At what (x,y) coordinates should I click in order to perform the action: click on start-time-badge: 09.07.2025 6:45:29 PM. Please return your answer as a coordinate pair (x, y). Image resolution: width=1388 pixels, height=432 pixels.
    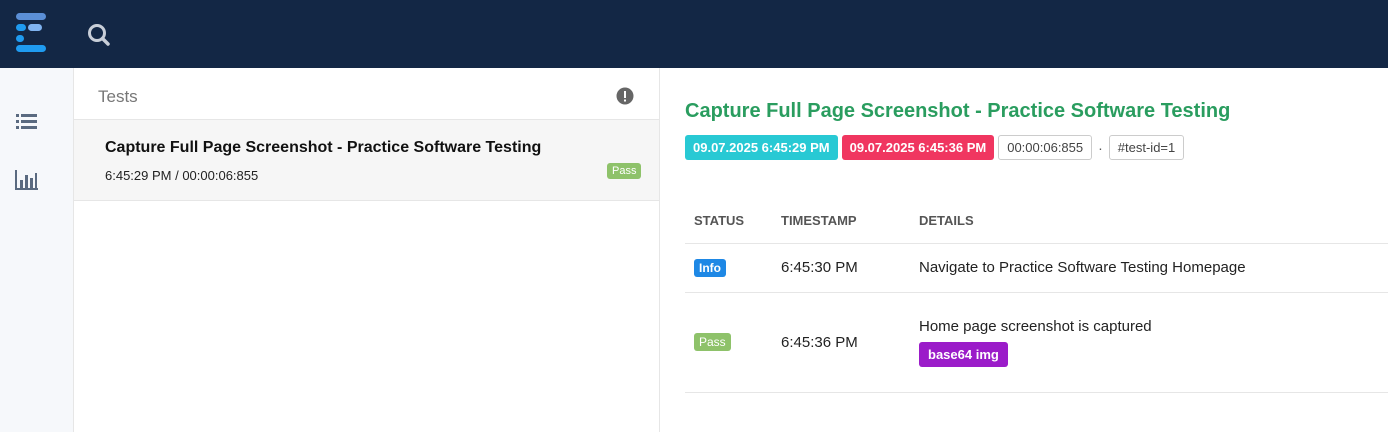
    Looking at the image, I should click on (761, 147).